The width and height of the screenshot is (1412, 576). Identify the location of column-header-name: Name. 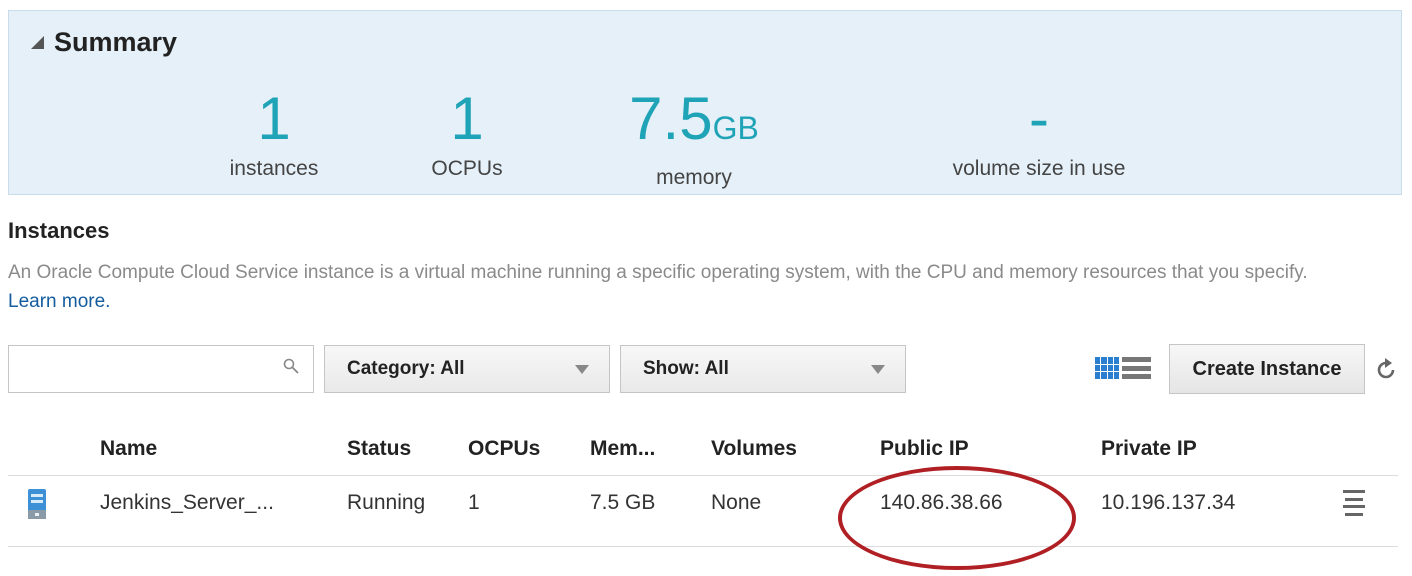
(128, 449).